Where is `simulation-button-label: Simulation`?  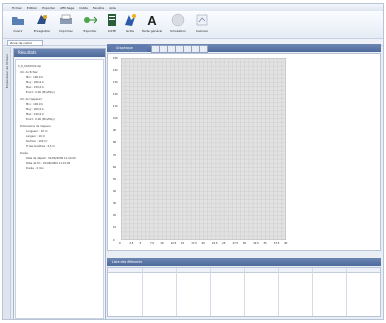 simulation-button-label: Simulation is located at coordinates (178, 31).